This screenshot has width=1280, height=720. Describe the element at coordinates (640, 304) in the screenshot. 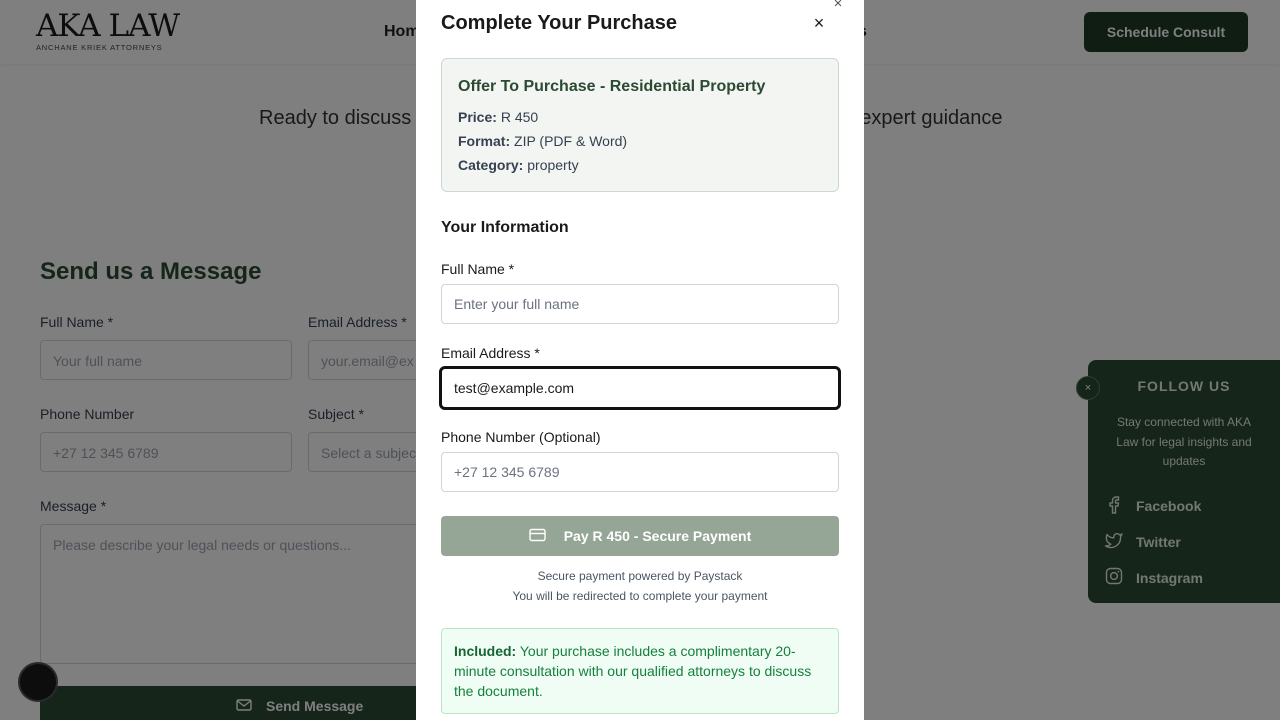

I see `full-name-input: Enter your full name` at that location.